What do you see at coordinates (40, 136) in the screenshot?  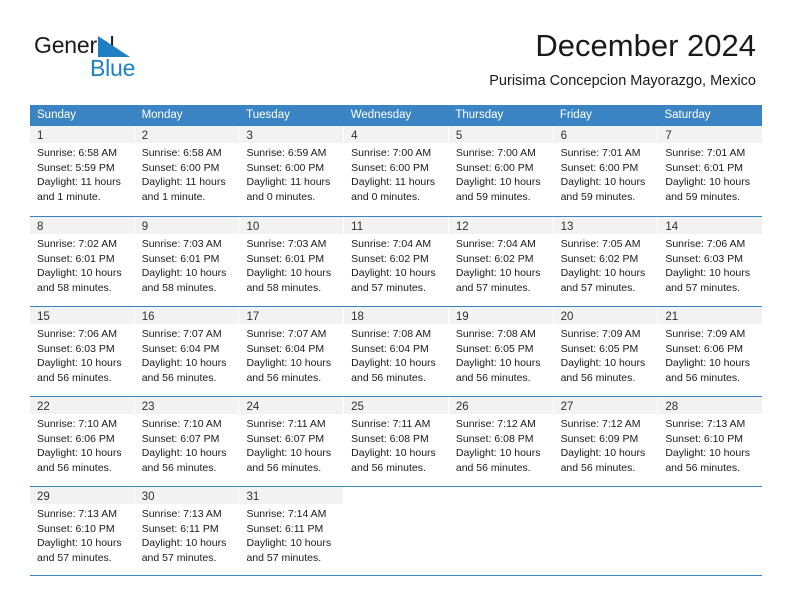 I see `day-number: 1` at bounding box center [40, 136].